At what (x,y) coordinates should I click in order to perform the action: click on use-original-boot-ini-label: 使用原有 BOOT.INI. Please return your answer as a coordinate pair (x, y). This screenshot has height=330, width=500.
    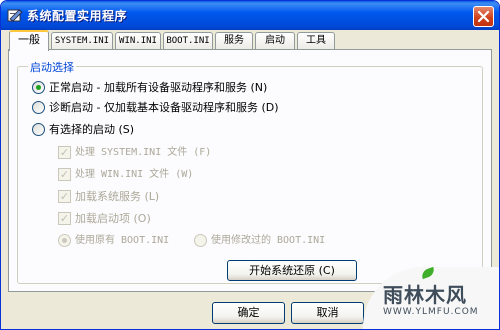
    Looking at the image, I should click on (122, 240).